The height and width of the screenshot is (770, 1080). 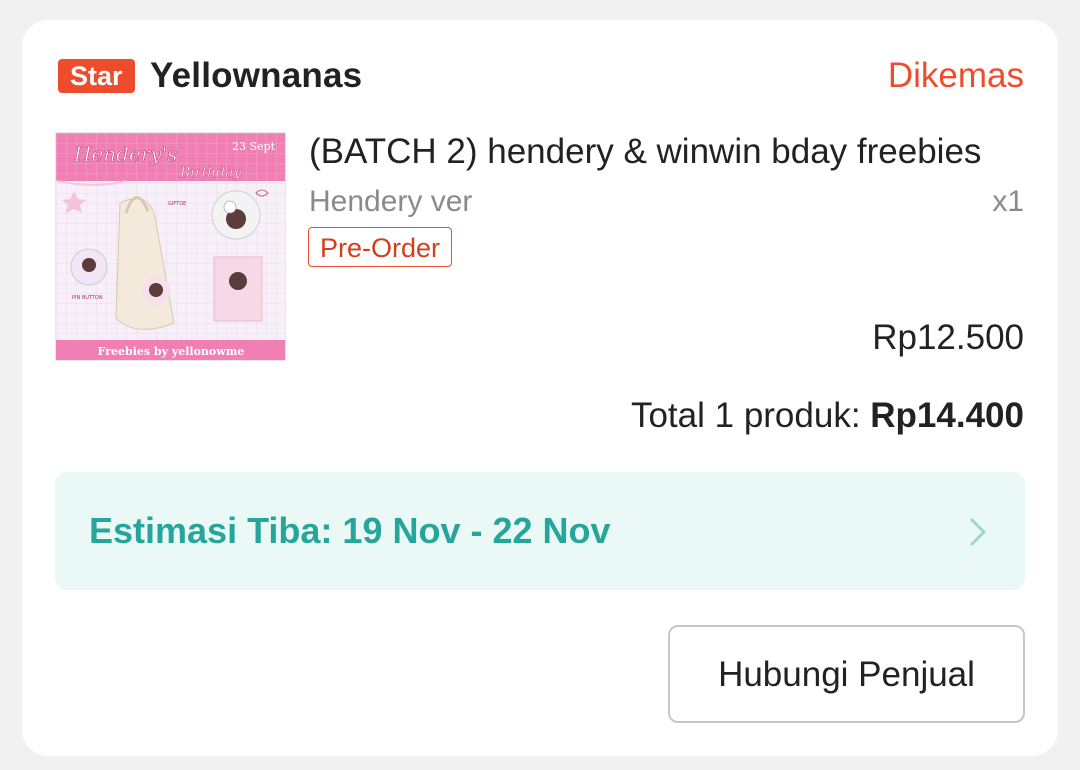 I want to click on delivery-estimate-text: Estimasi Tiba: 19 Nov - 22 Nov, so click(x=350, y=530).